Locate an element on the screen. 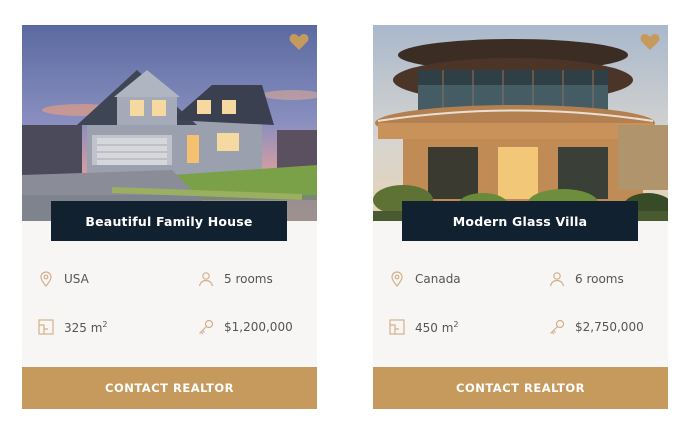 The height and width of the screenshot is (433, 684). rooms-text: 5 rooms is located at coordinates (248, 279).